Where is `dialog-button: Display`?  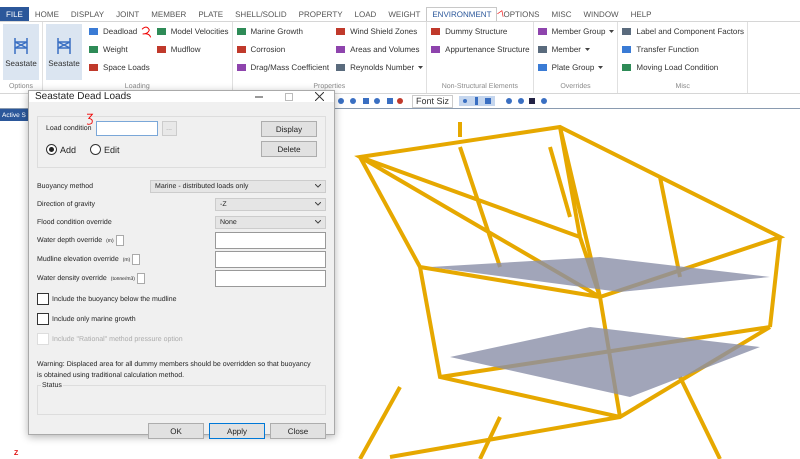 dialog-button: Display is located at coordinates (289, 129).